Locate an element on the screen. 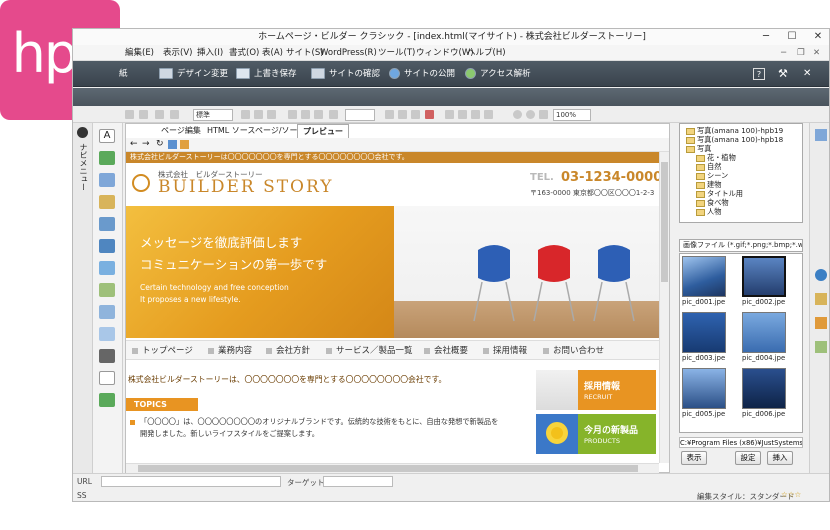 The height and width of the screenshot is (530, 830). target-input is located at coordinates (358, 481).